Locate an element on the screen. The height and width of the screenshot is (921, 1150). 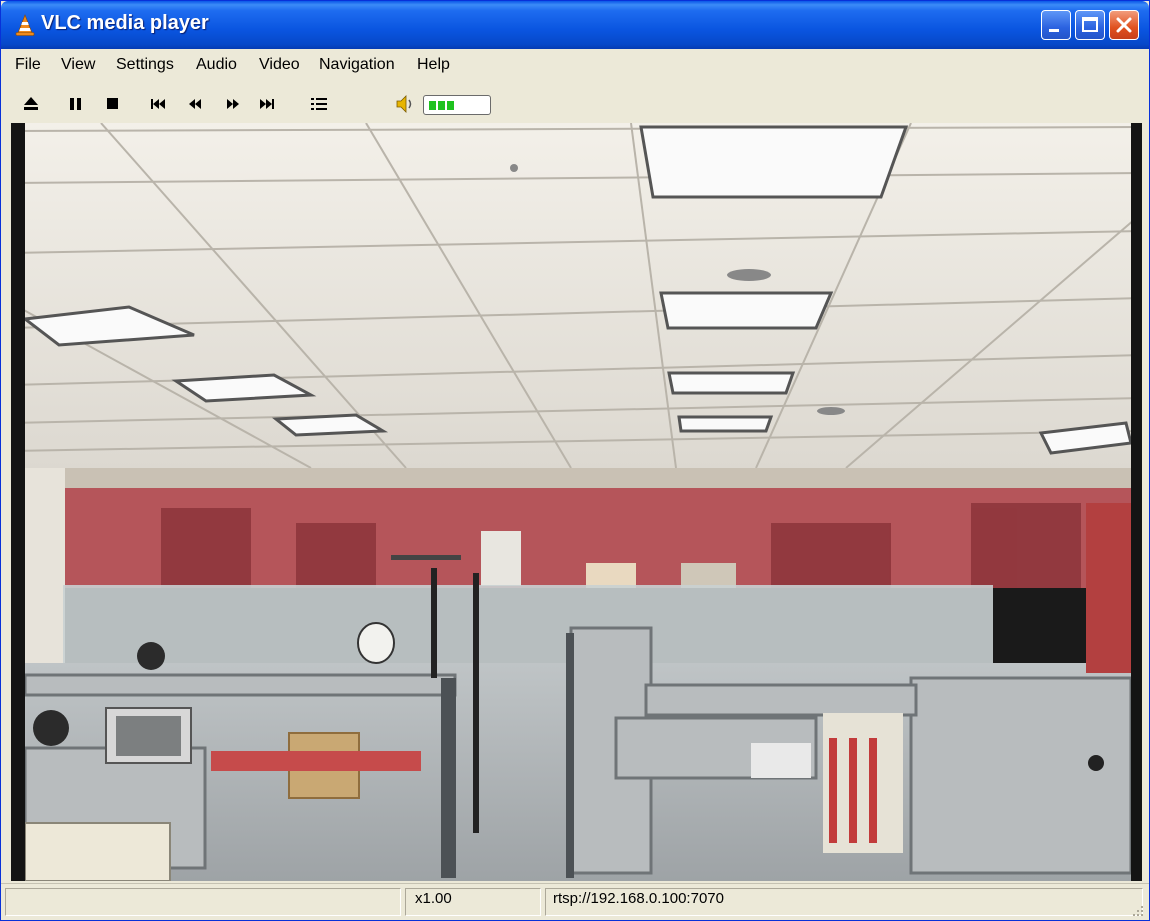
rewind-button is located at coordinates (195, 104).